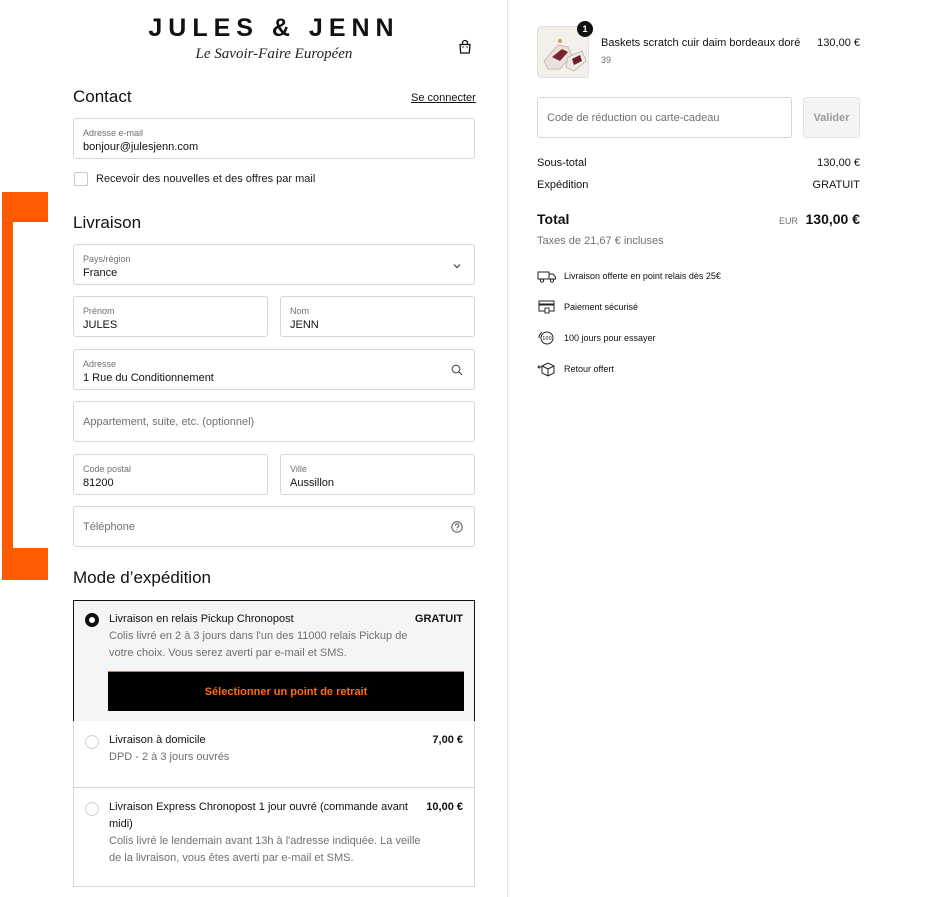  Describe the element at coordinates (546, 277) in the screenshot. I see `truck-icon` at that location.